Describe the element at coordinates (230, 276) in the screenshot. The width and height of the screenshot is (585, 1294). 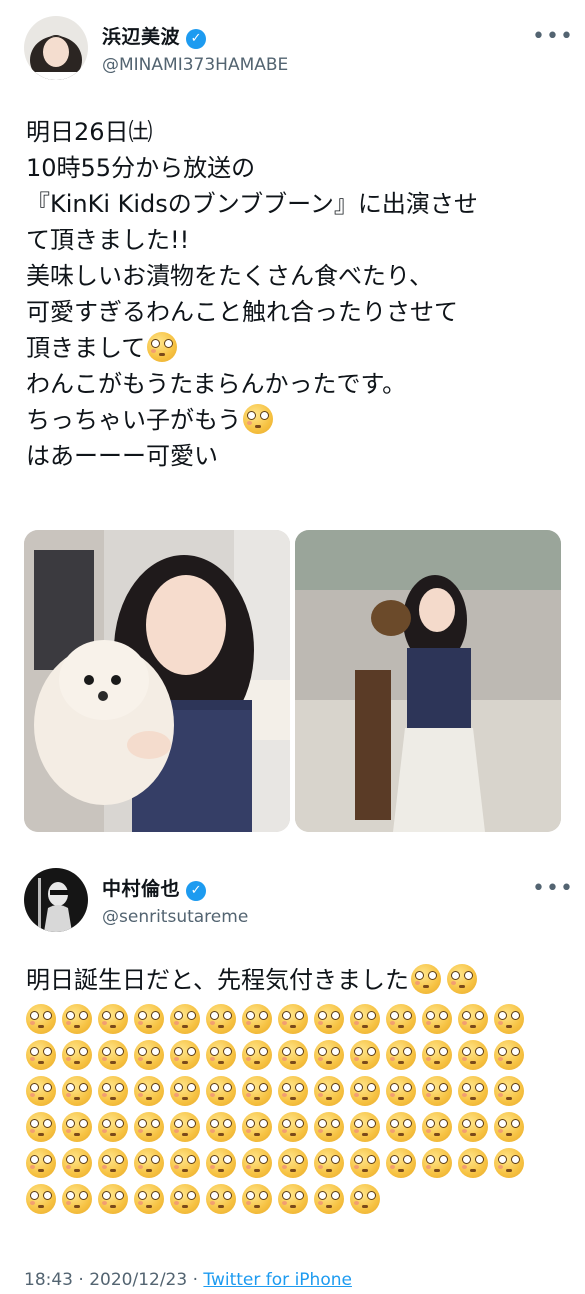
I see `tweet-line: 美味しいお漬物をたくさん食べたり、` at that location.